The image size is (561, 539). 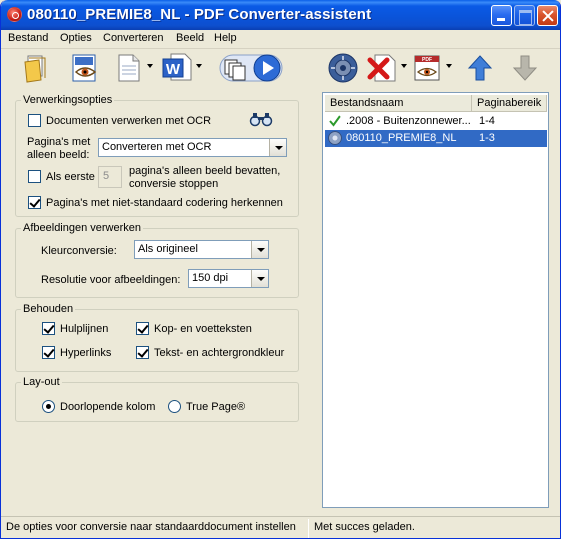 I want to click on menu-bestand: Bestand, so click(x=28, y=38).